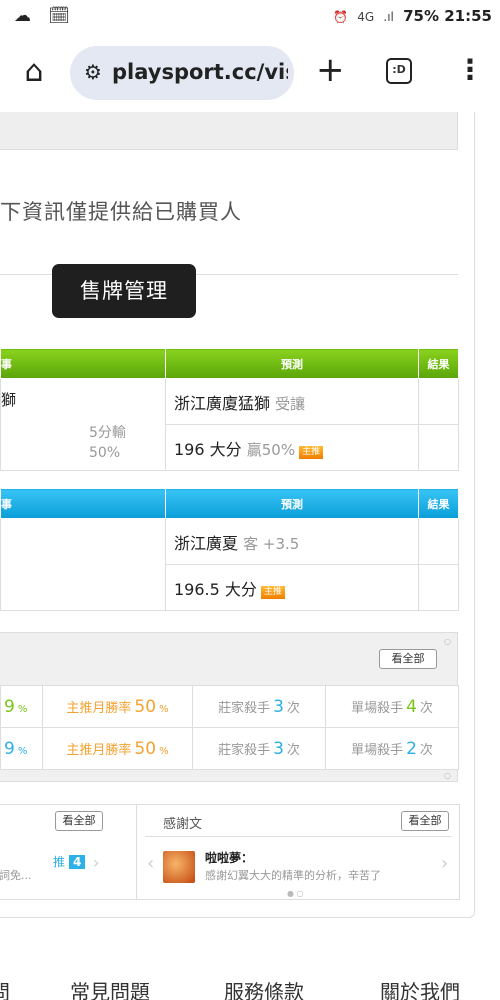 The width and height of the screenshot is (500, 1000). Describe the element at coordinates (105, 453) in the screenshot. I see `event-pct: 50%` at that location.